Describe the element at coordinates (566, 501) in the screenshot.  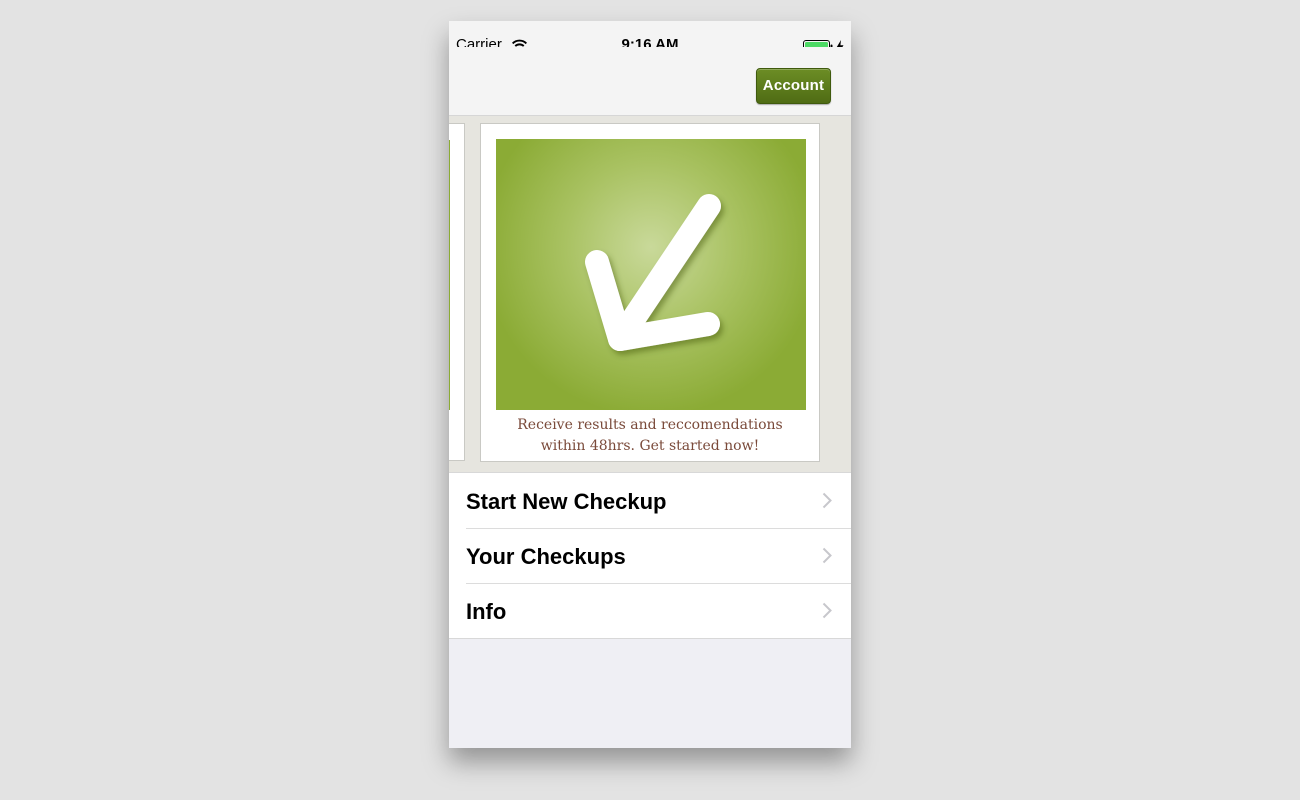
I see `menu-item-label: Start New Checkup` at that location.